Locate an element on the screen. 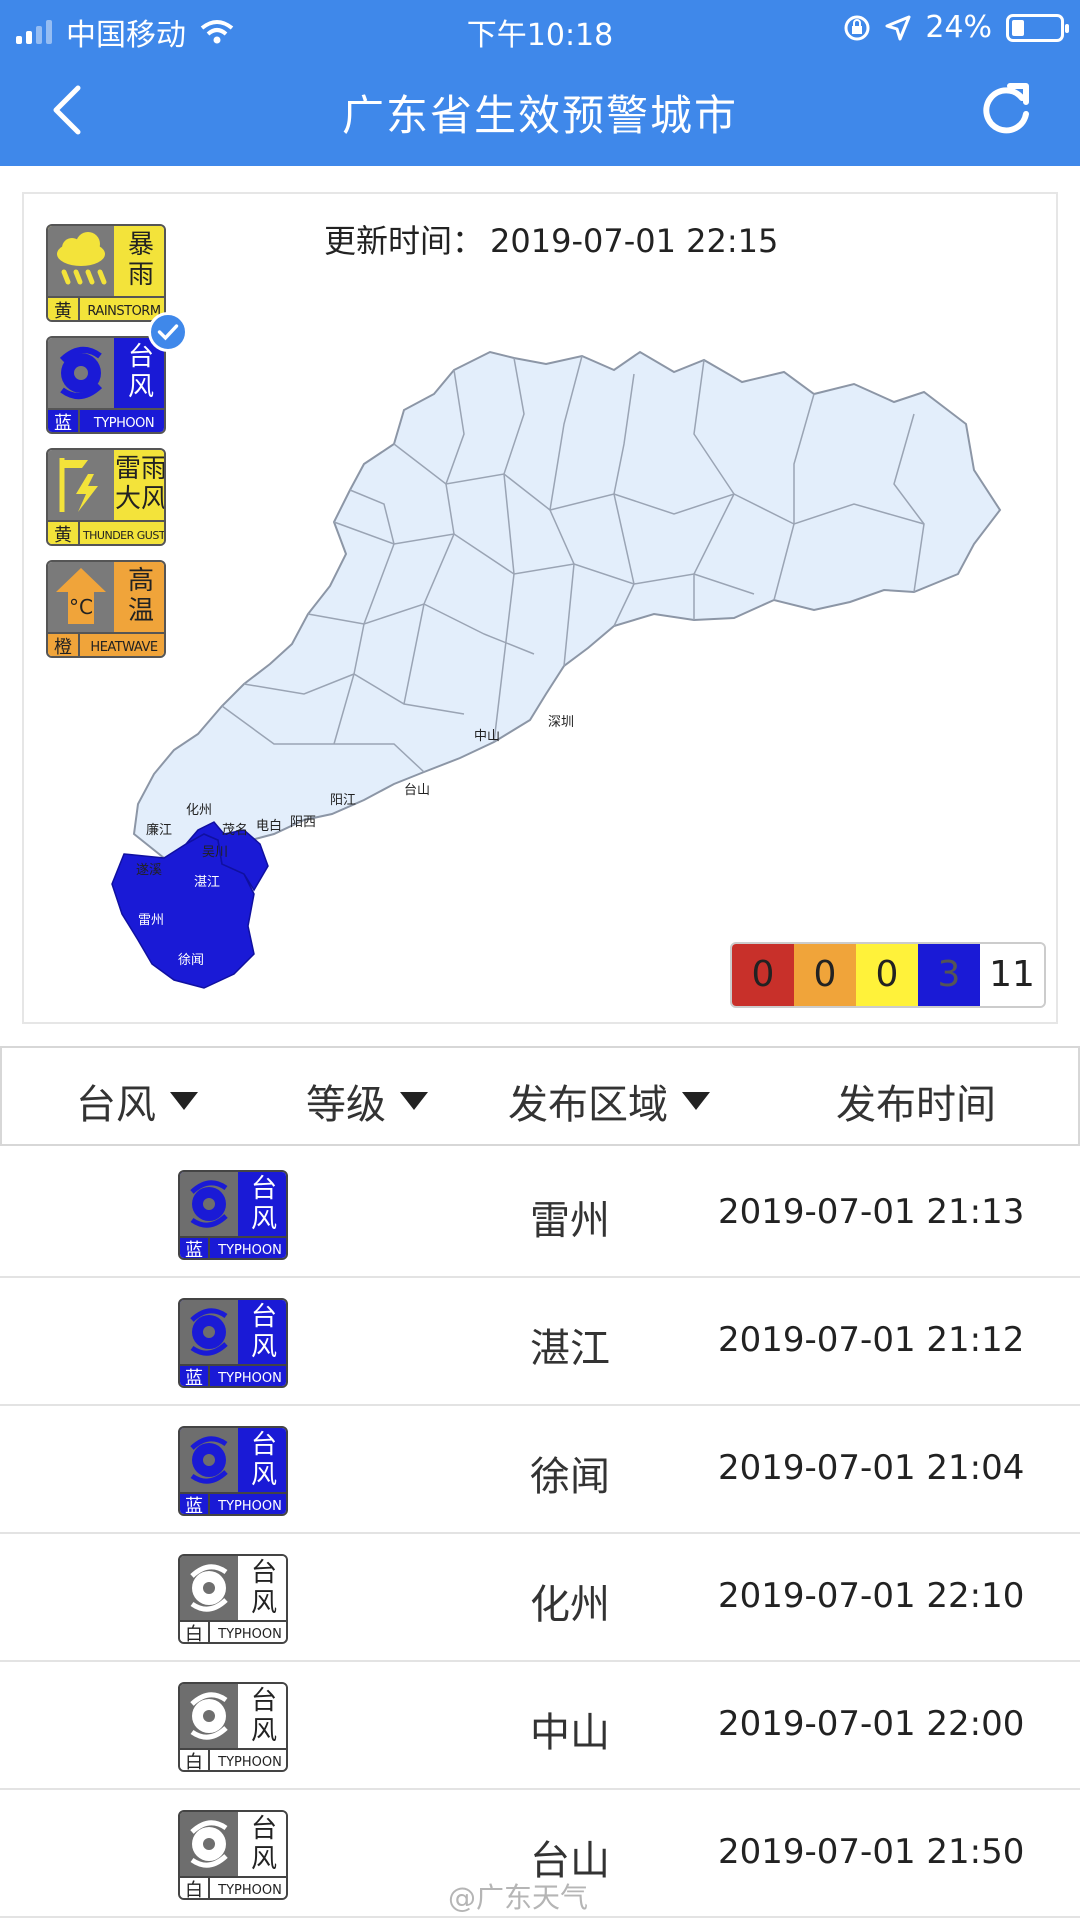 The width and height of the screenshot is (1080, 1920). table-row: 台风蓝 TYPHOON 雷州 2019-07-01 21:13 is located at coordinates (540, 1214).